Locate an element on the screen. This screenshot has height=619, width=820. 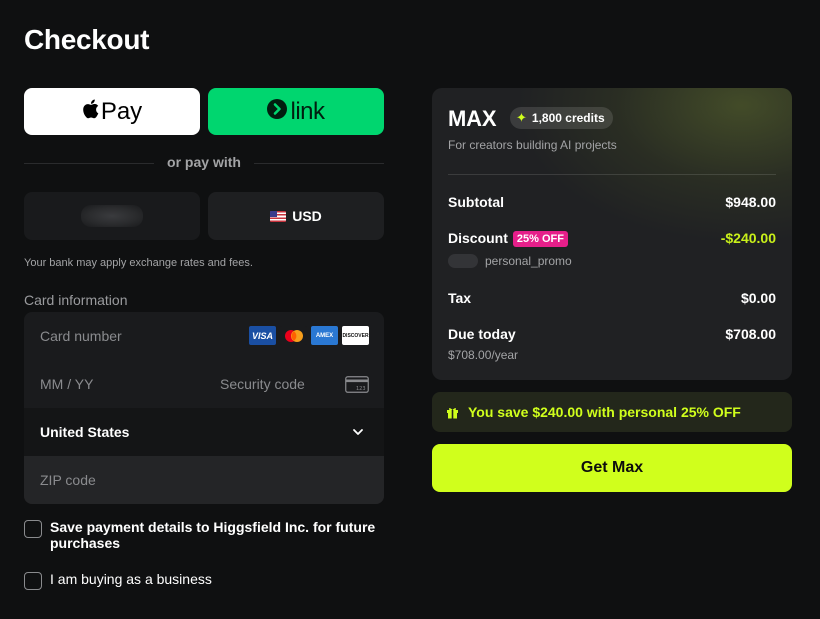
page-title: Checkout is located at coordinates (87, 39).